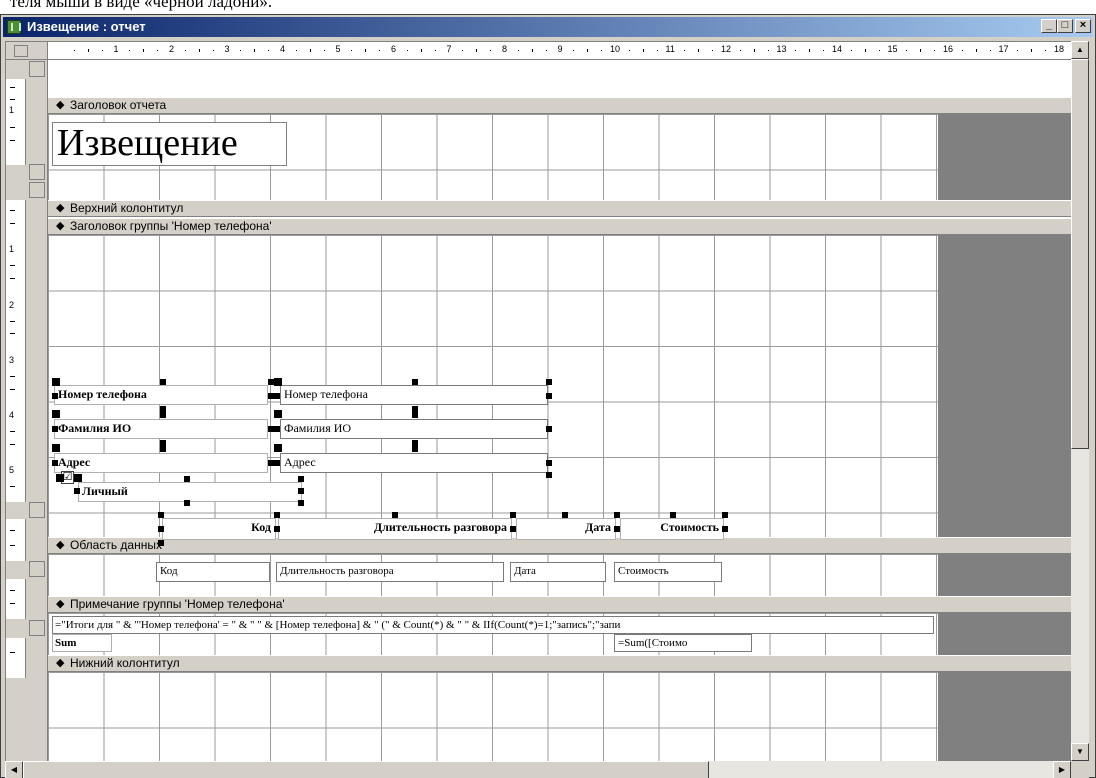  I want to click on vertical-scrollbar: ▲ ▼, so click(1080, 401).